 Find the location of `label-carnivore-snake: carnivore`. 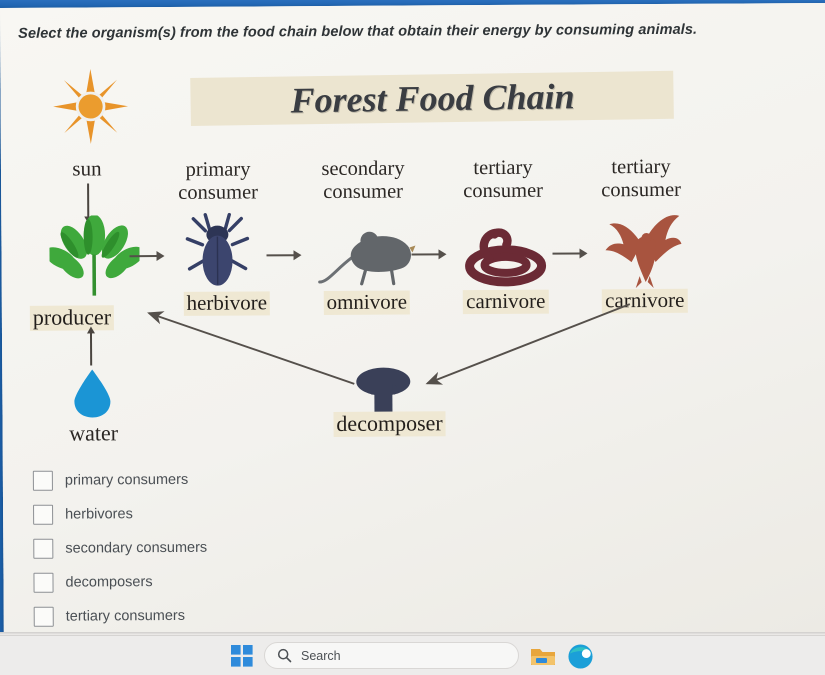

label-carnivore-snake: carnivore is located at coordinates (506, 301).